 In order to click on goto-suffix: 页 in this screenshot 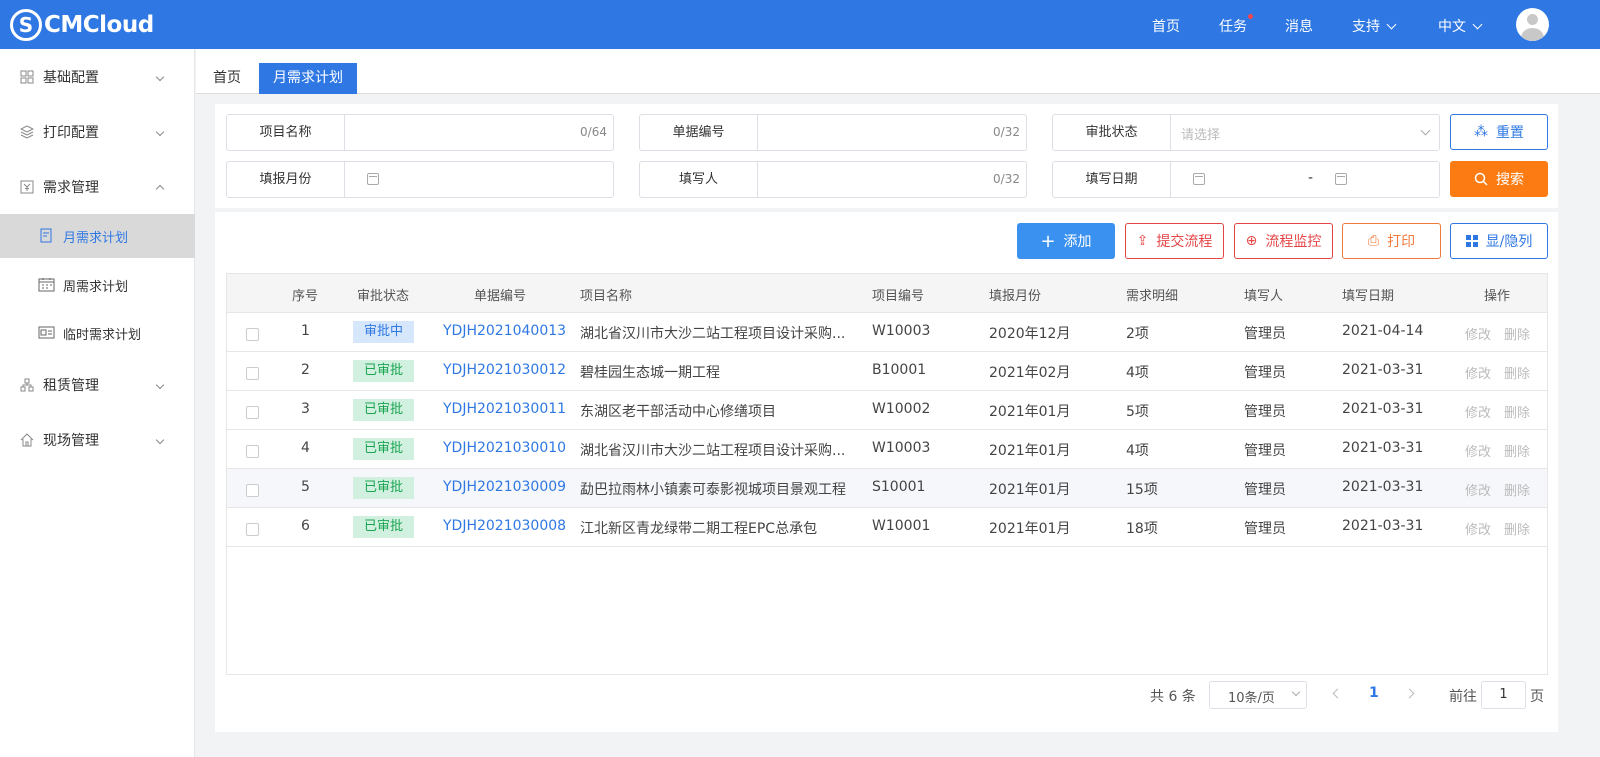, I will do `click(1537, 697)`.